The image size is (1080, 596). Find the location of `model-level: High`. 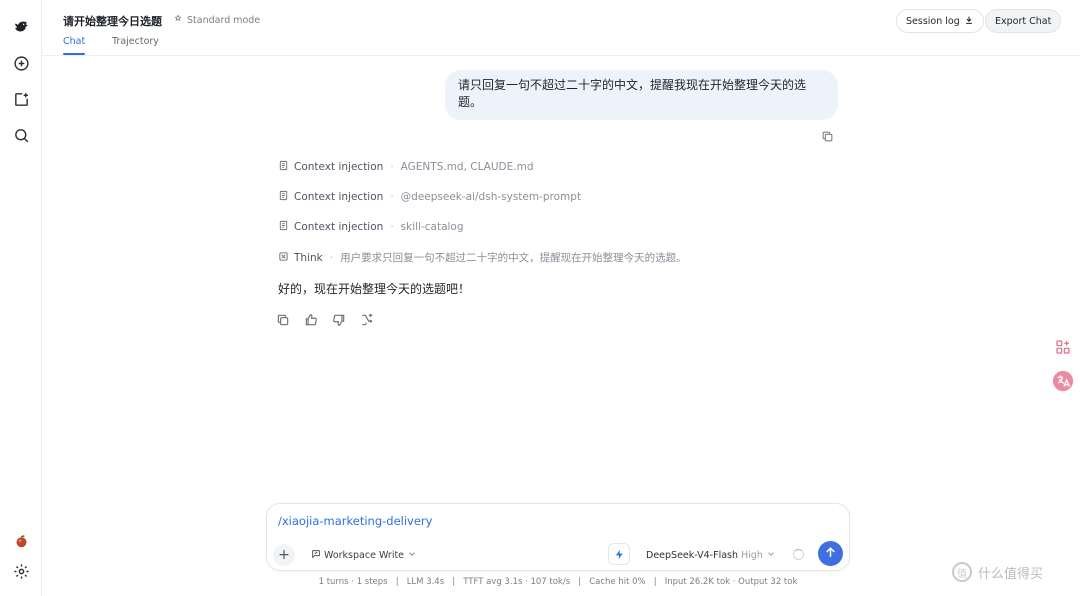

model-level: High is located at coordinates (752, 555).